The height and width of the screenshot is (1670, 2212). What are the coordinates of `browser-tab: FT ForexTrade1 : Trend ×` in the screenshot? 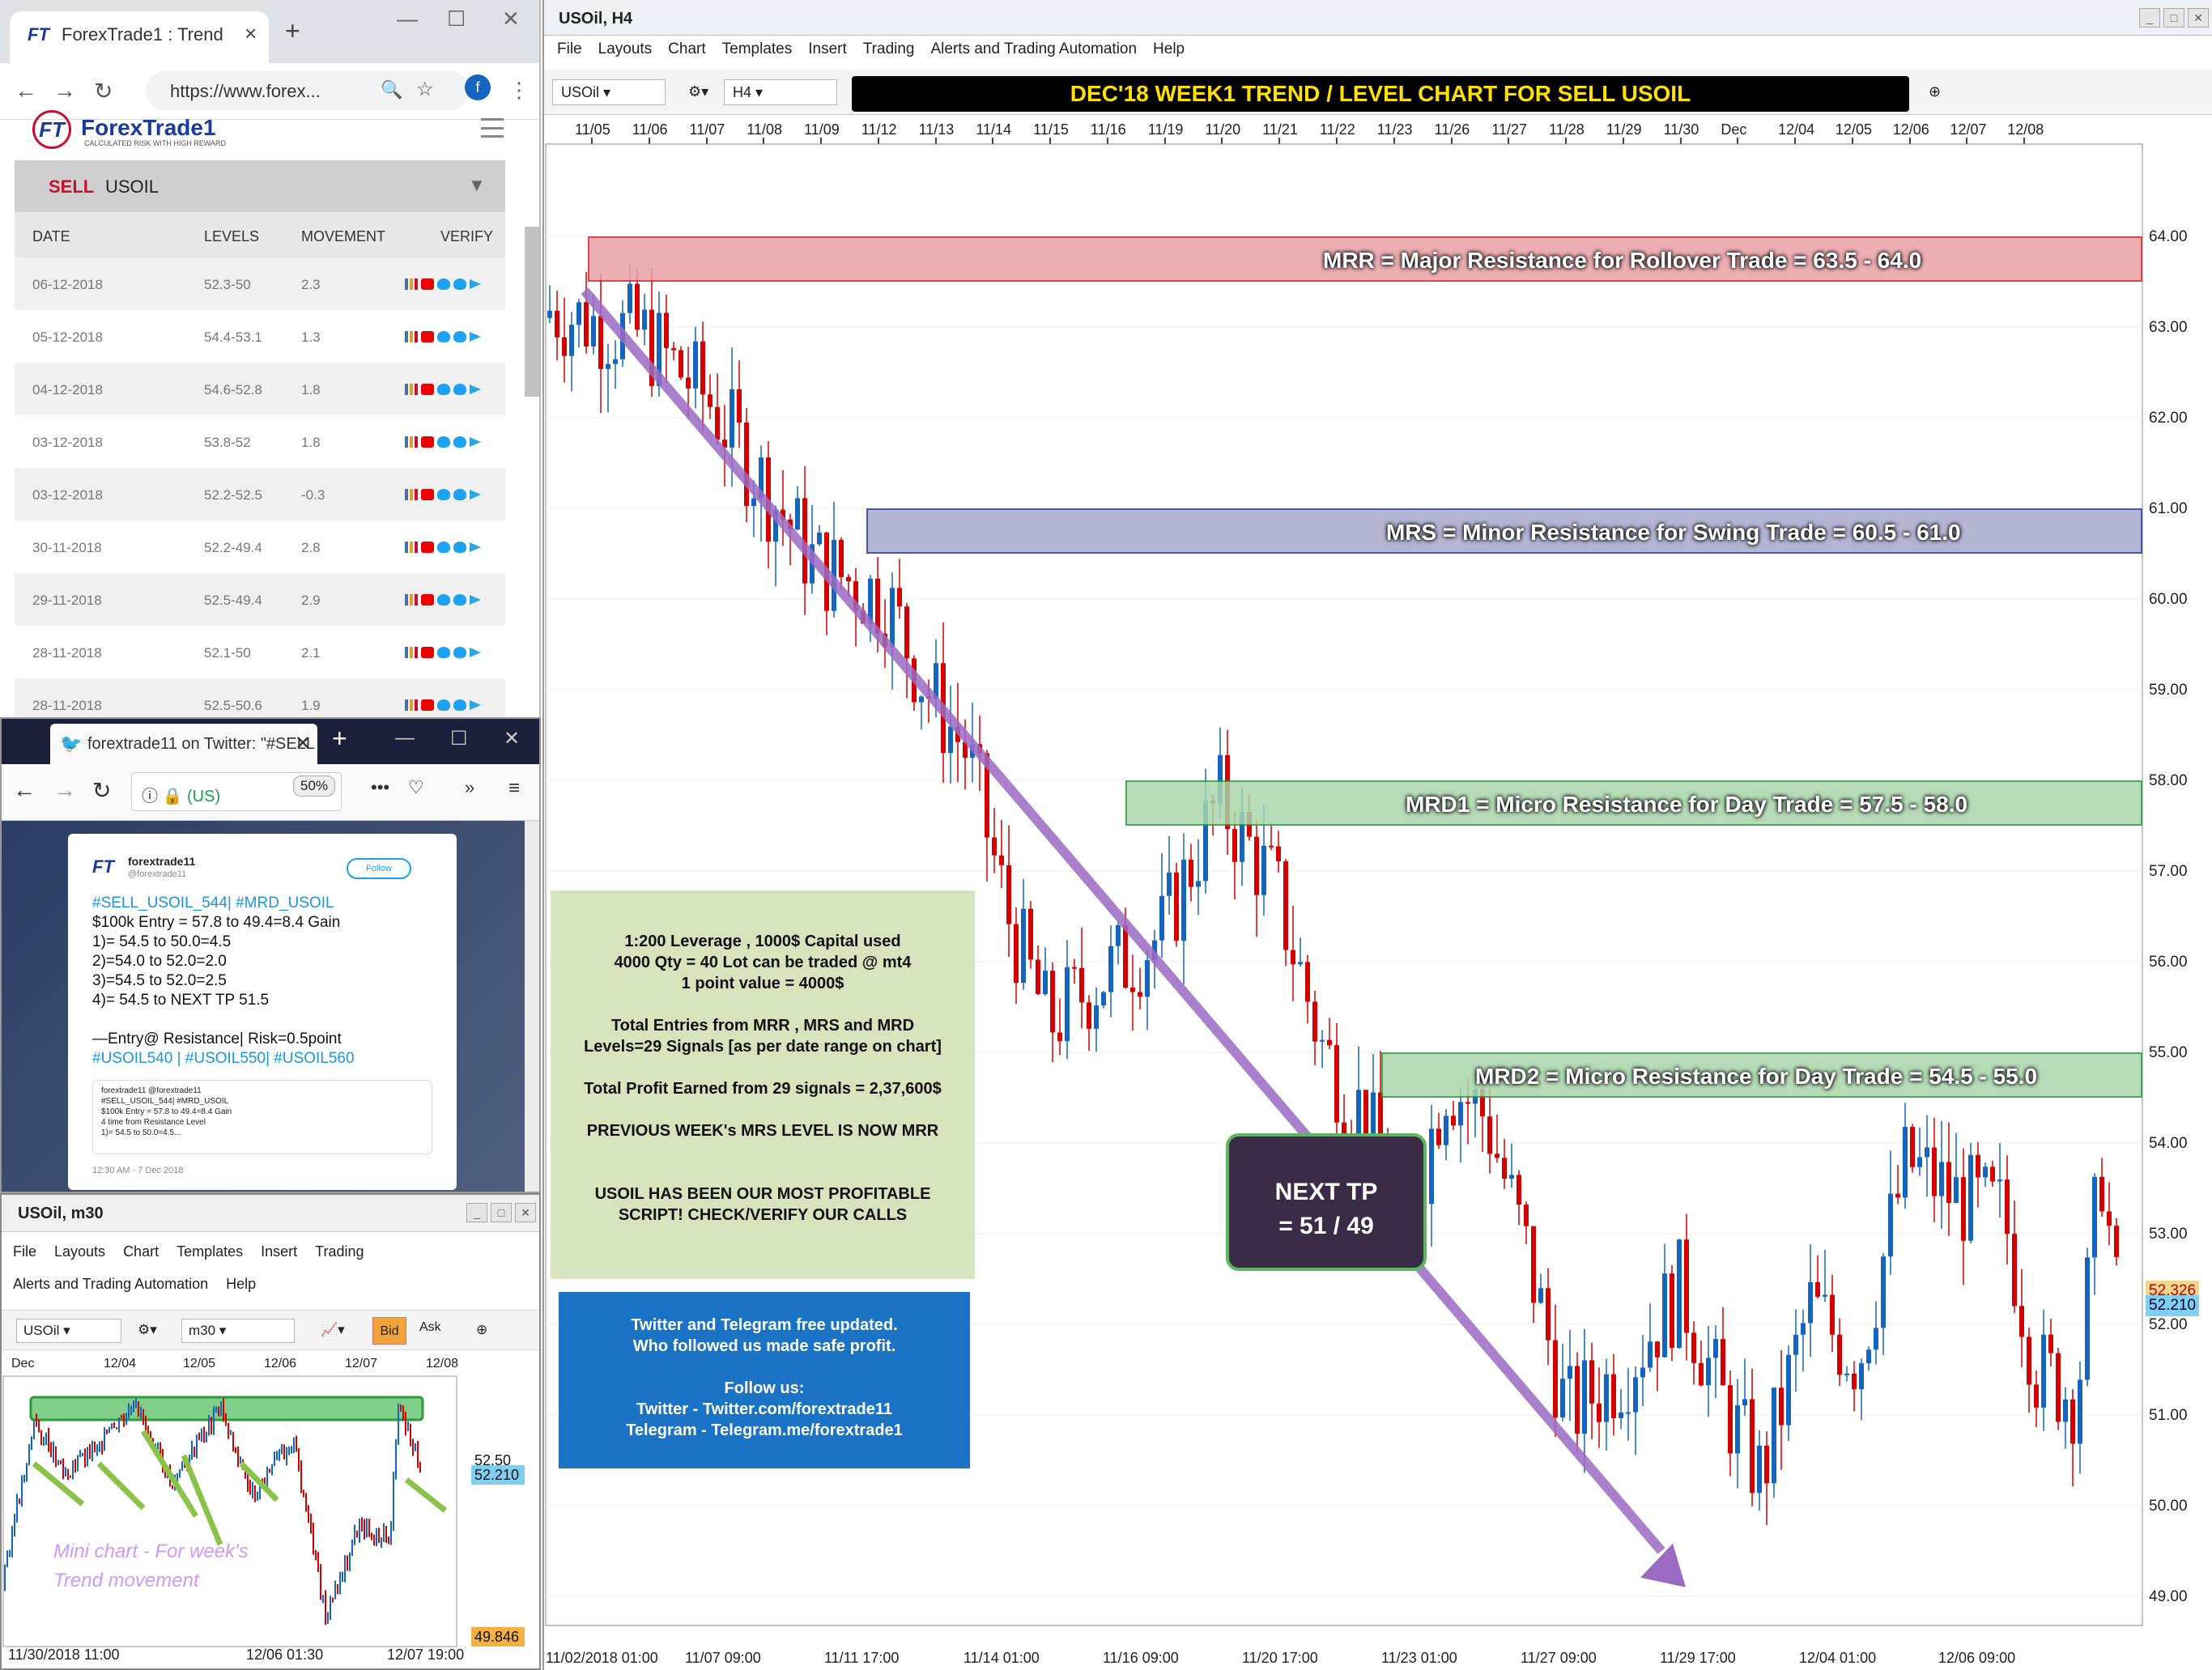 It's located at (139, 37).